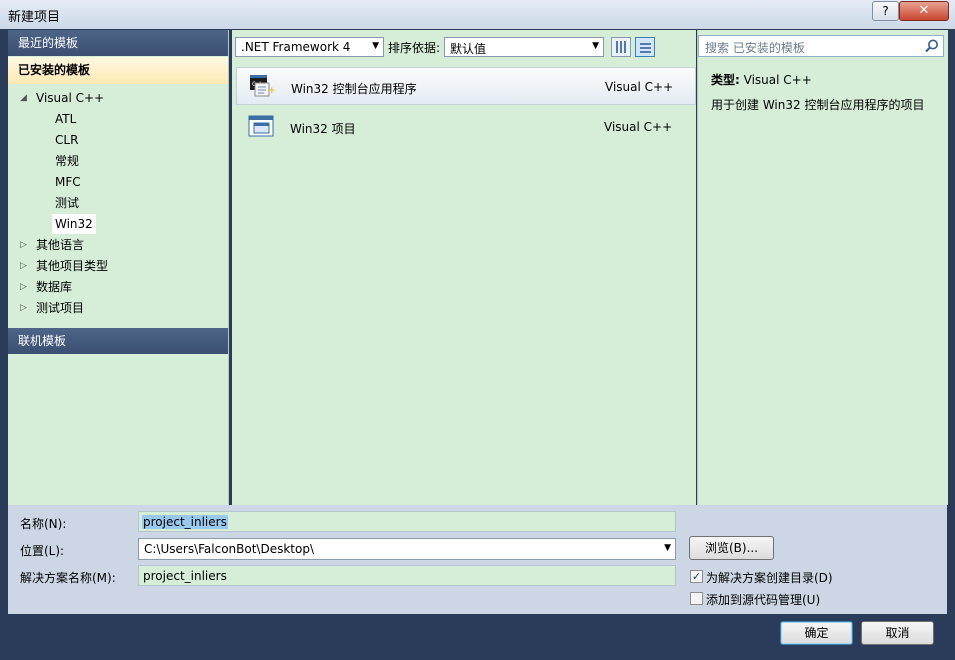  Describe the element at coordinates (118, 119) in the screenshot. I see `tree-item: ATL` at that location.